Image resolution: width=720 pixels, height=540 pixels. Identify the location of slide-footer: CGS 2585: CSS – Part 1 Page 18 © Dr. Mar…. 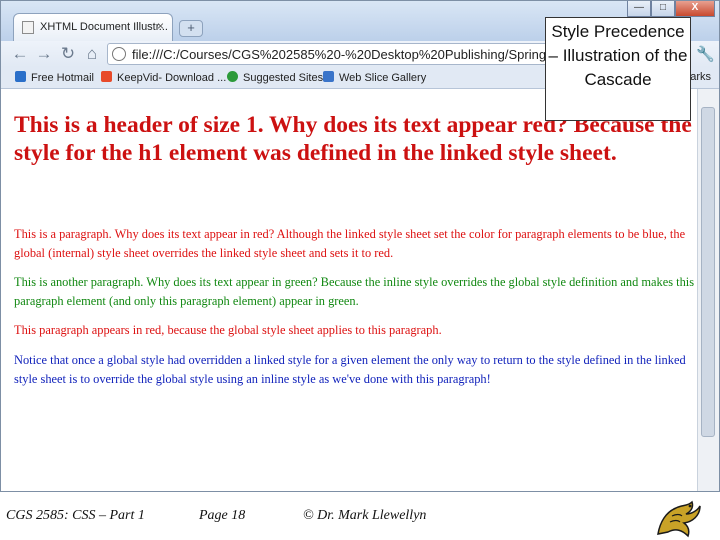
(360, 516).